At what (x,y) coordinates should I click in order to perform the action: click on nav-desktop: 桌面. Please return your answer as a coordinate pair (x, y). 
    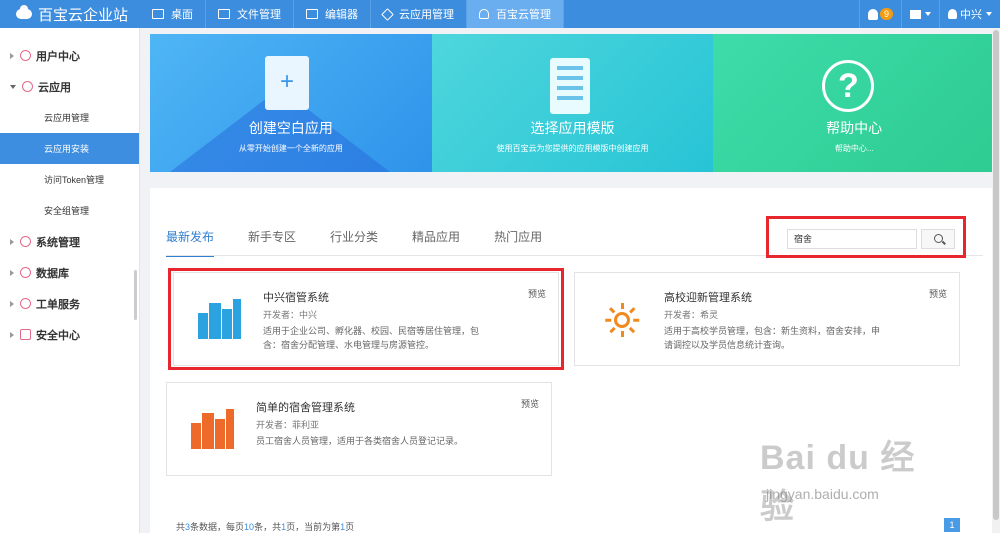
    Looking at the image, I should click on (173, 14).